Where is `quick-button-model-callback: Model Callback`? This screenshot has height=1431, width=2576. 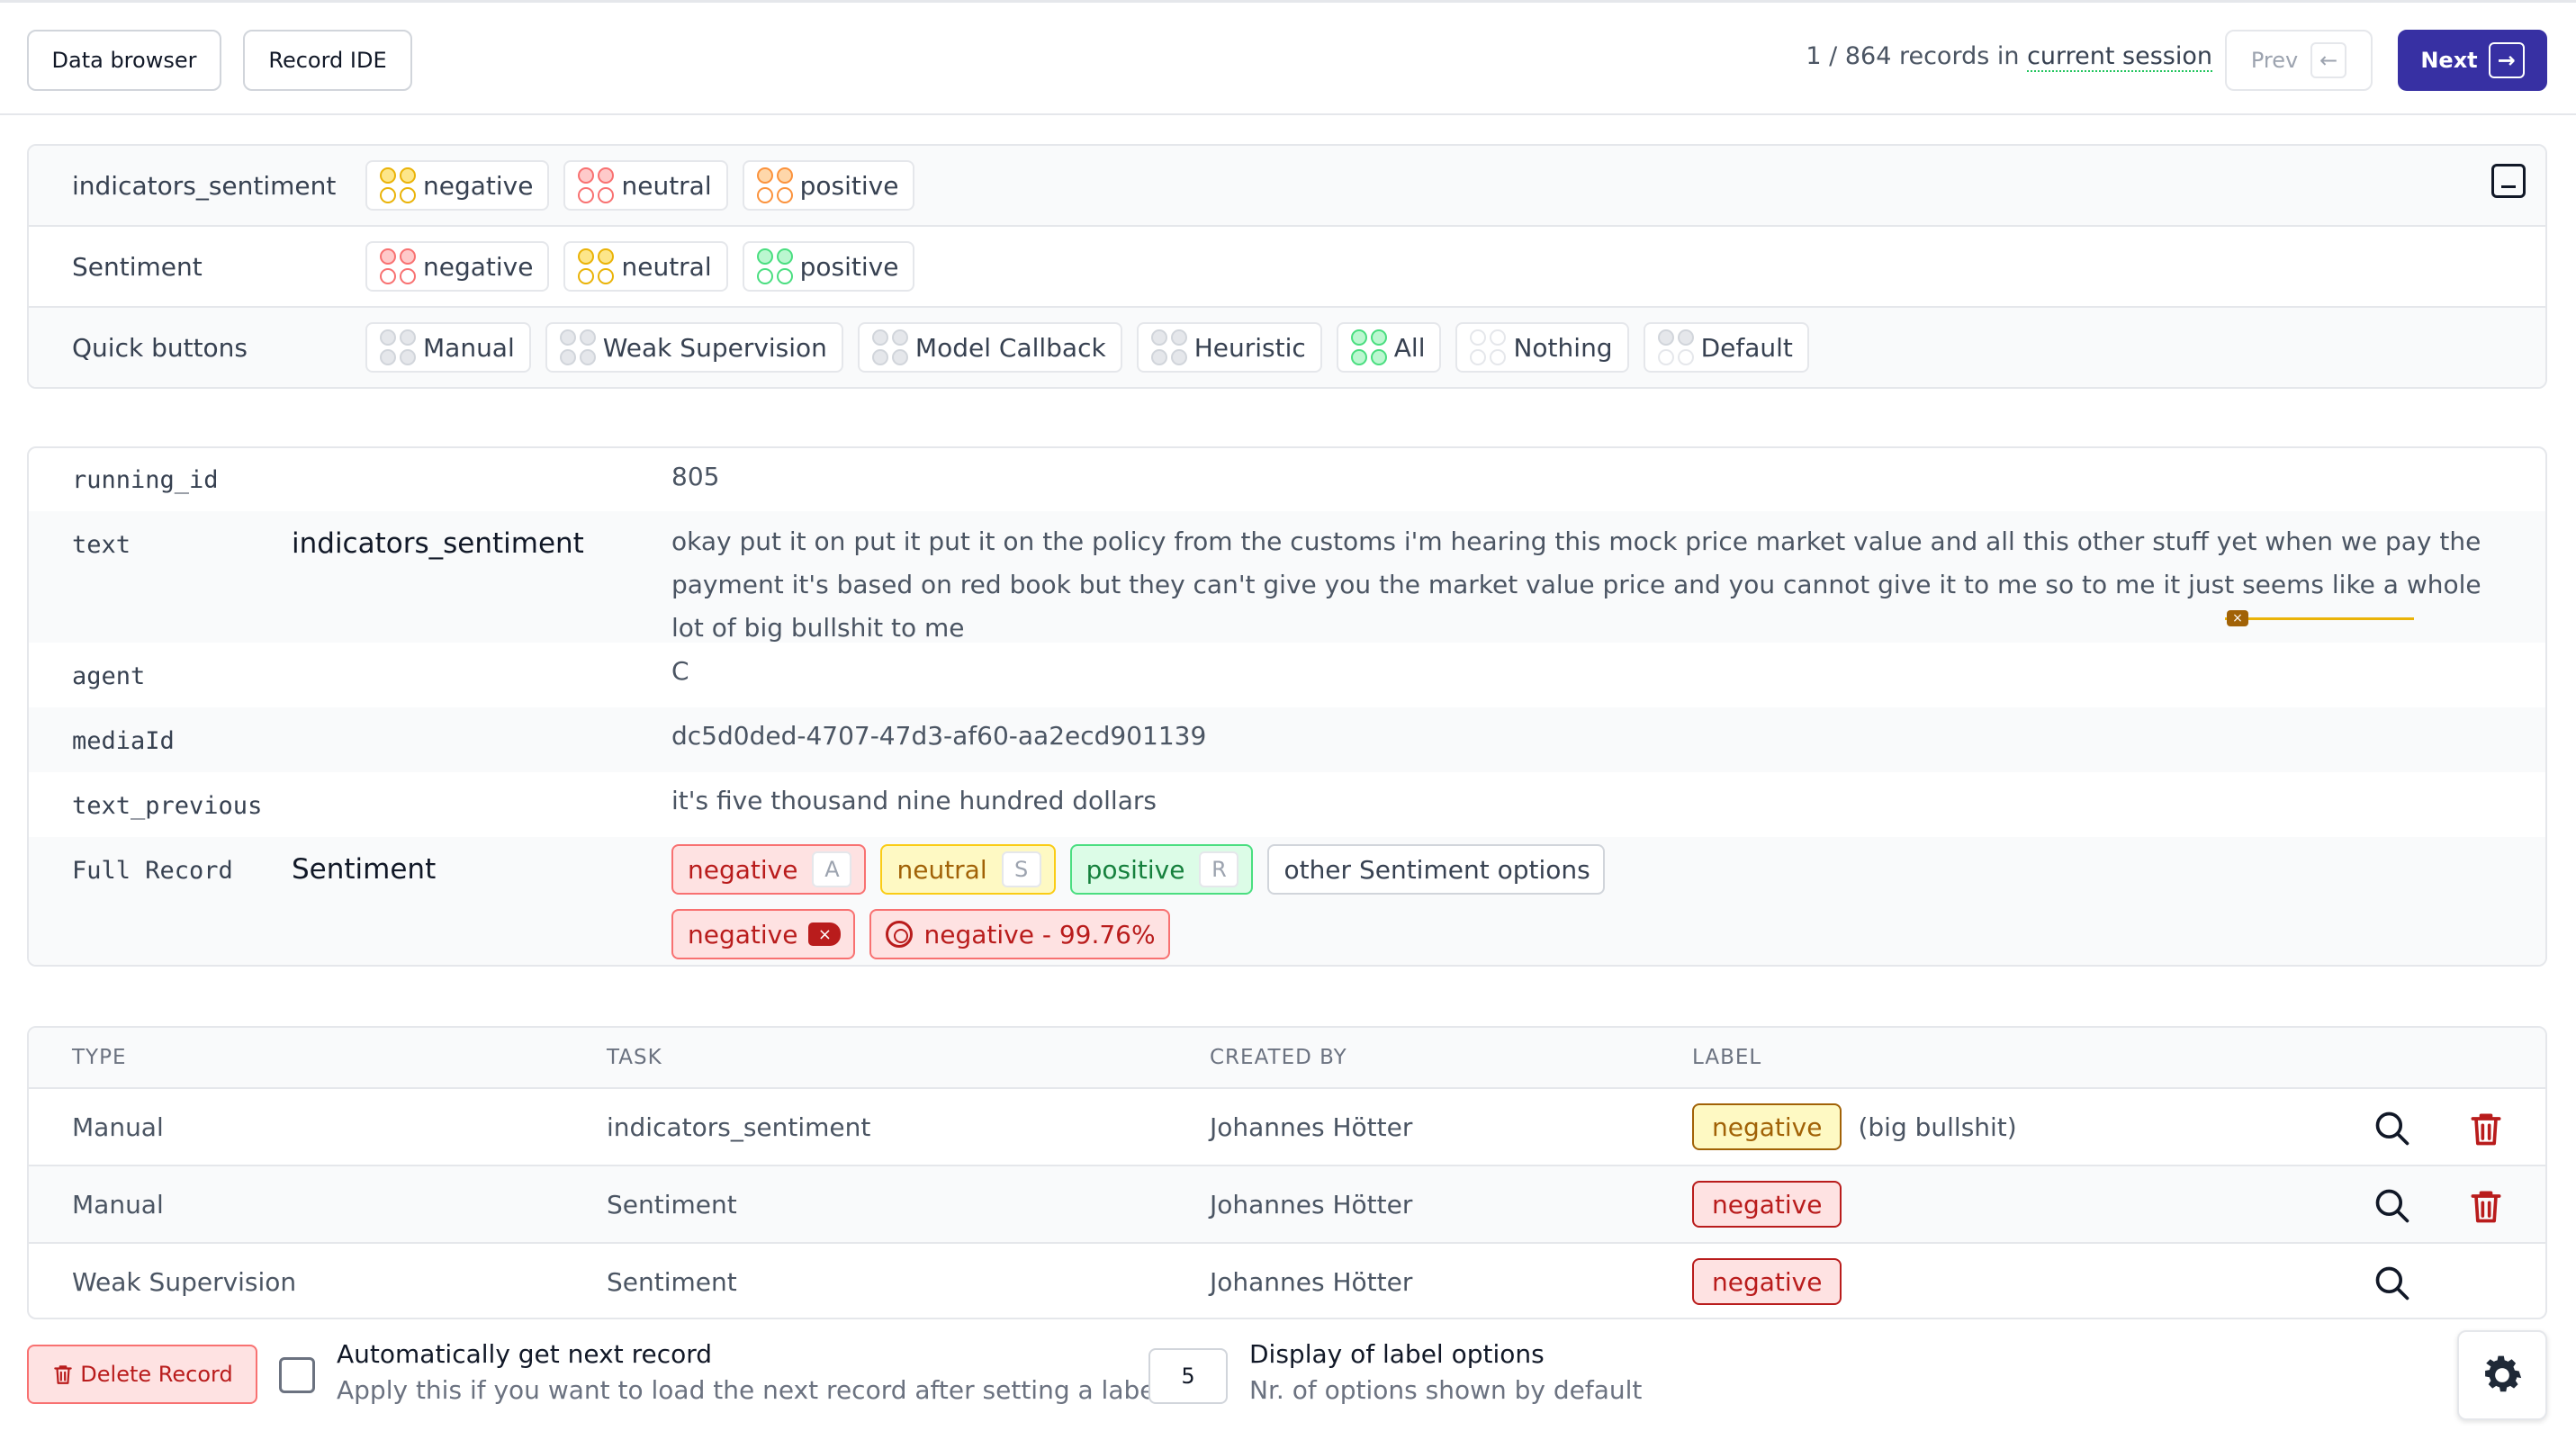 quick-button-model-callback: Model Callback is located at coordinates (989, 348).